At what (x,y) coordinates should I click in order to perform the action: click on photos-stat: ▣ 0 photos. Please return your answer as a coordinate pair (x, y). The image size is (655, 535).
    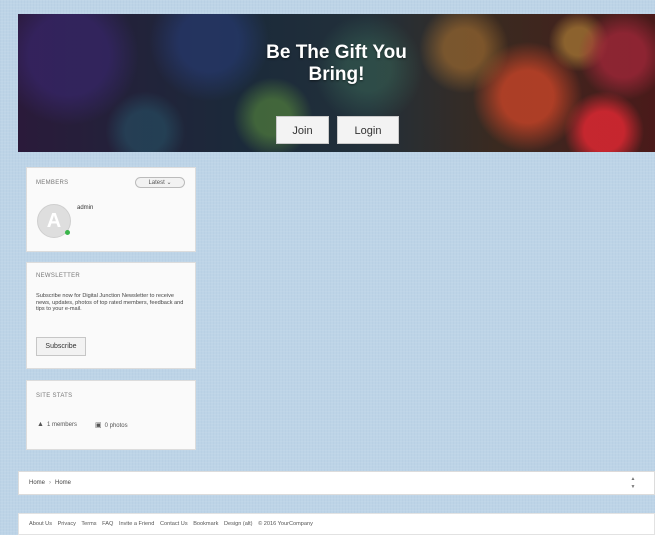
    Looking at the image, I should click on (111, 425).